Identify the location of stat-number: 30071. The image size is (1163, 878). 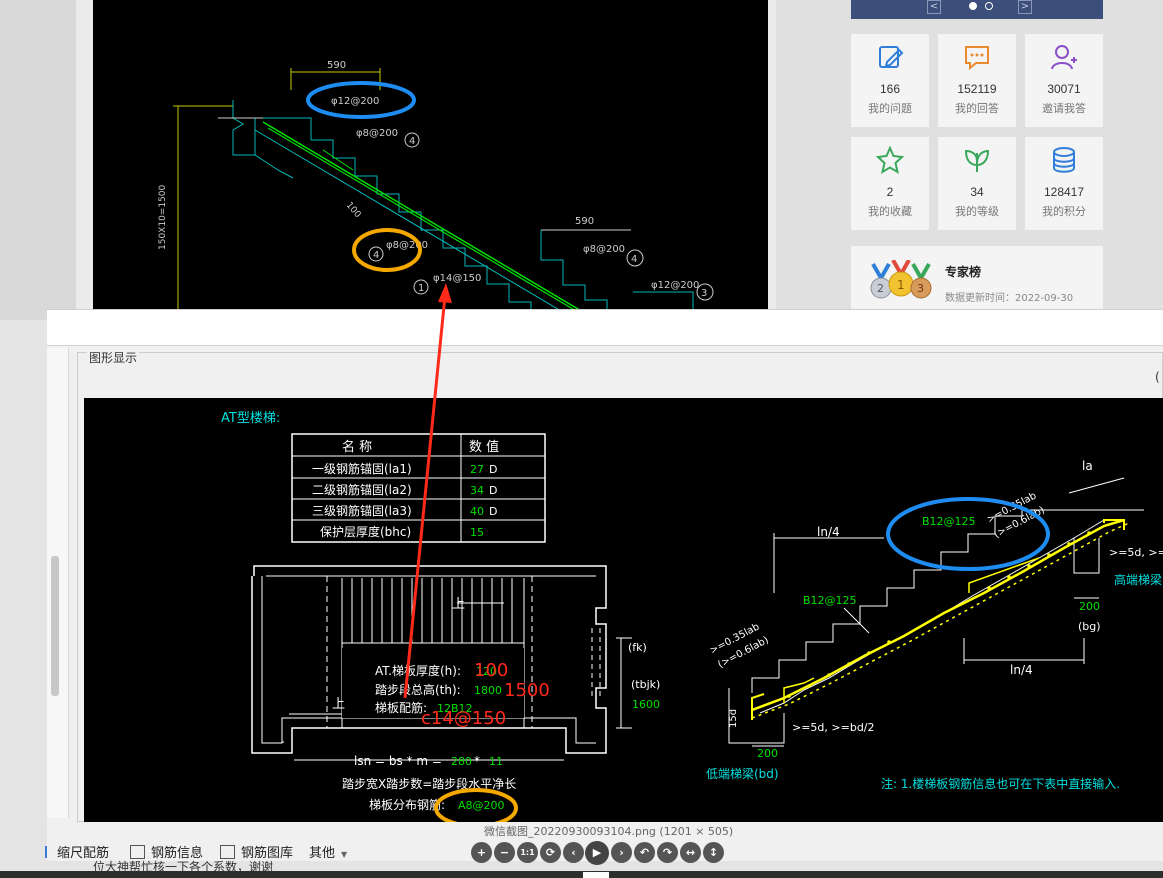
(1064, 89).